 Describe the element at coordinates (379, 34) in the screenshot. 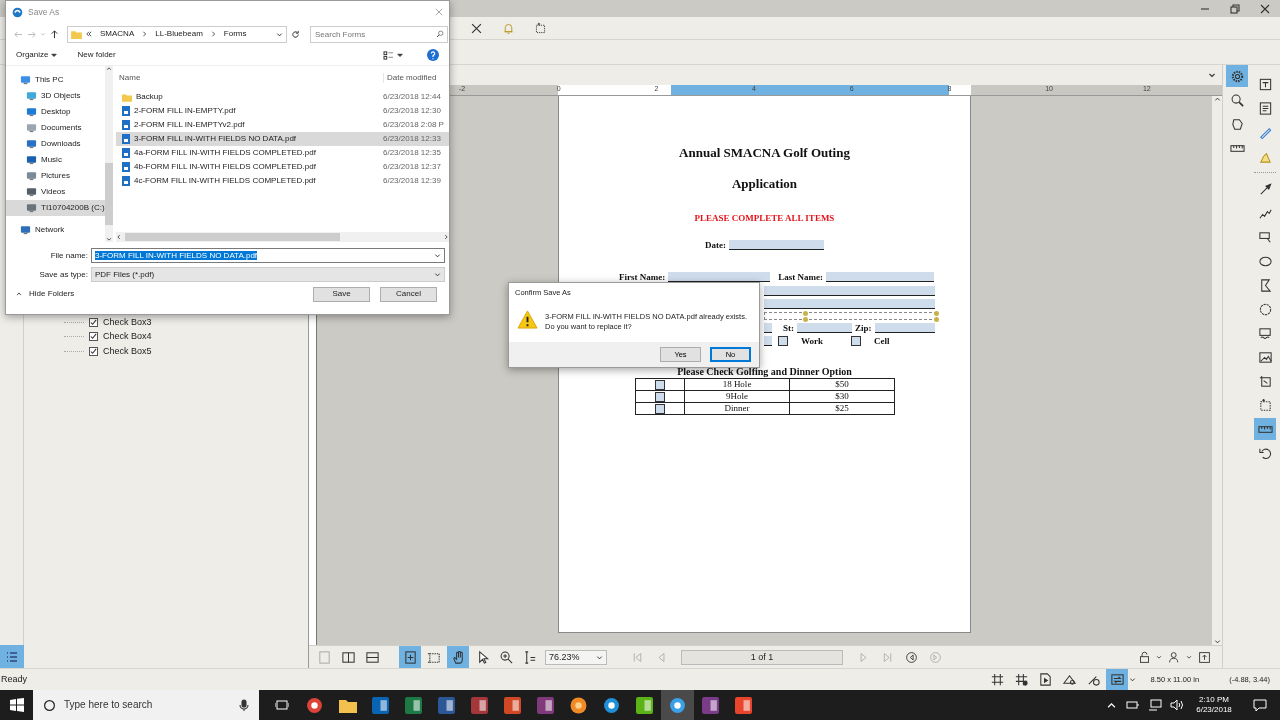

I see `search-field: Search Forms` at that location.